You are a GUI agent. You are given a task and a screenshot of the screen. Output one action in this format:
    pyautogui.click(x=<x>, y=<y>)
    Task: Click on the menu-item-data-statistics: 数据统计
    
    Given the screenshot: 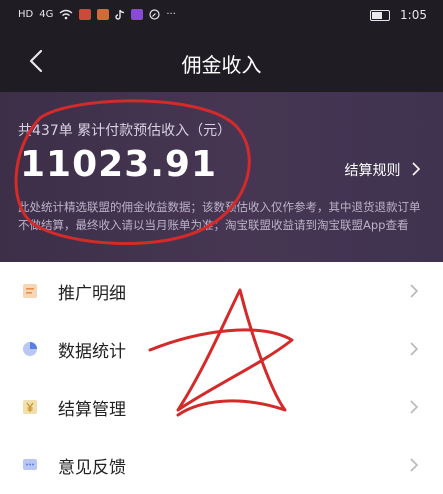 What is the action you would take?
    pyautogui.click(x=221, y=349)
    